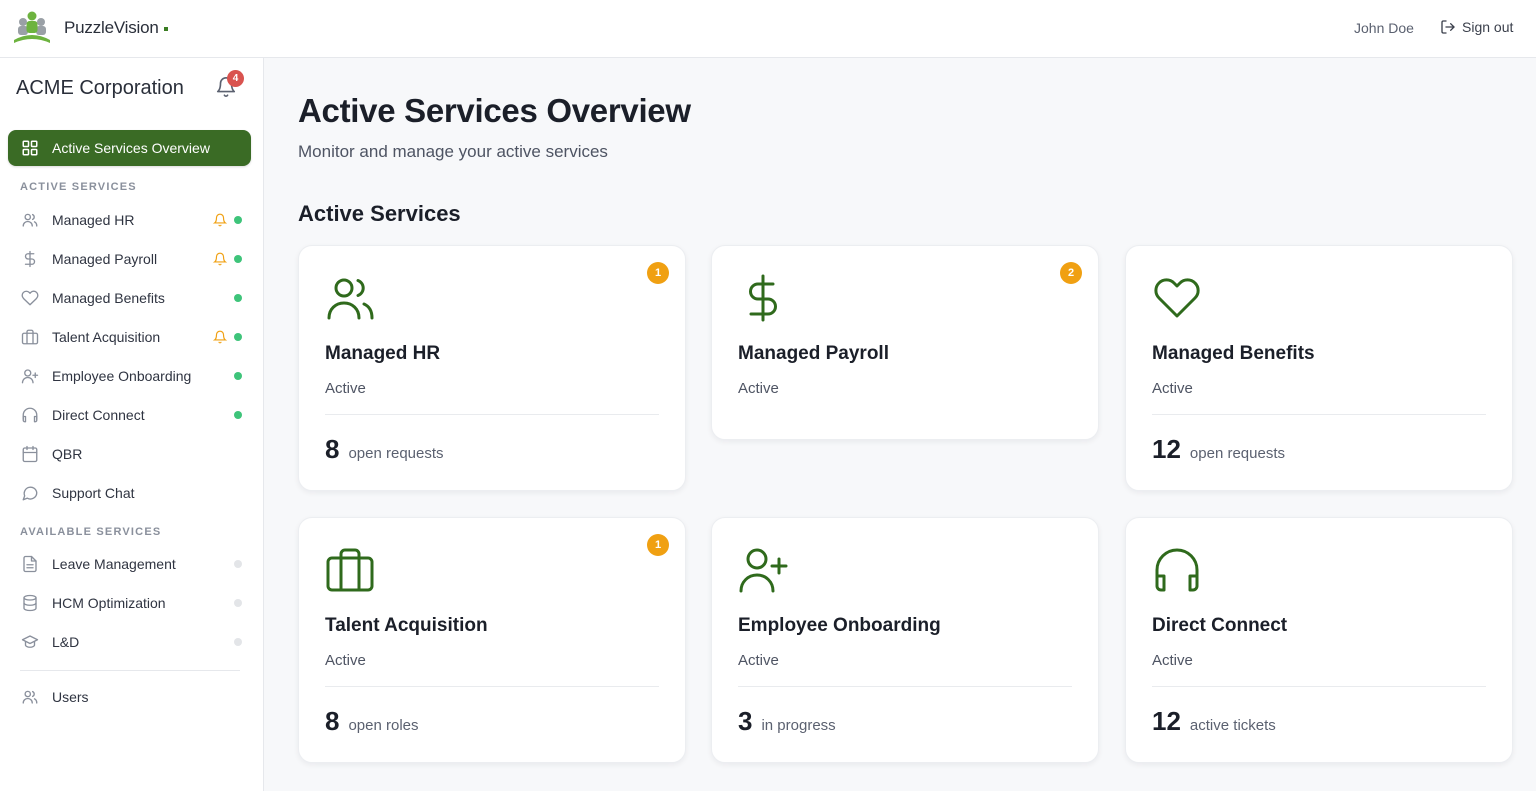 This screenshot has width=1536, height=791. I want to click on service-stat: 12 open requests, so click(1218, 449).